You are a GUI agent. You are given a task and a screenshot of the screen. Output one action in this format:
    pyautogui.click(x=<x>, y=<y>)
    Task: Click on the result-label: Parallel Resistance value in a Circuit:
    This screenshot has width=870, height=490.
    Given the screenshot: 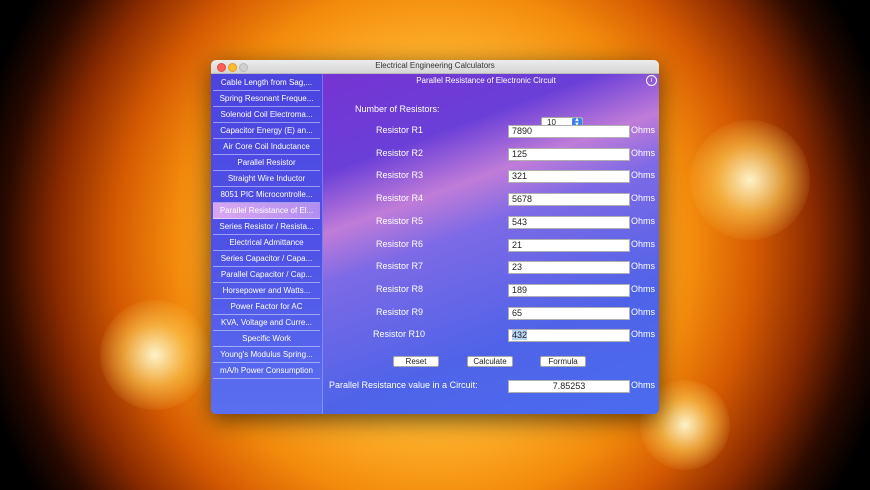 What is the action you would take?
    pyautogui.click(x=403, y=385)
    